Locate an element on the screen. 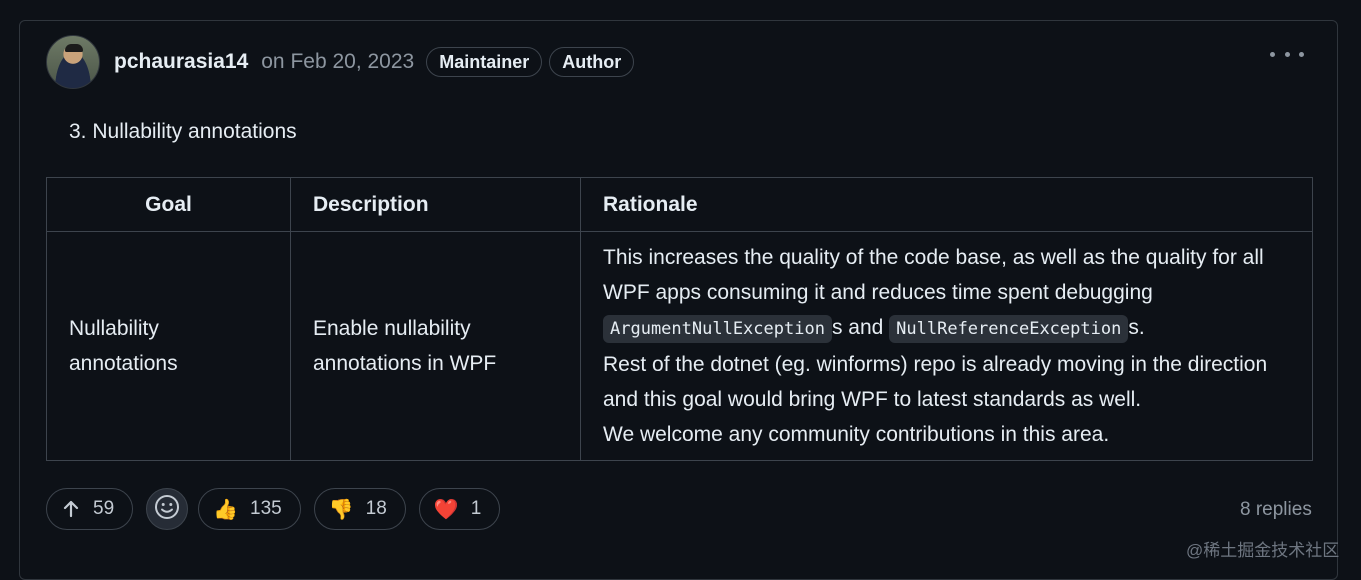 The height and width of the screenshot is (580, 1361). table-header-row: Goal Description Rationale is located at coordinates (679, 204).